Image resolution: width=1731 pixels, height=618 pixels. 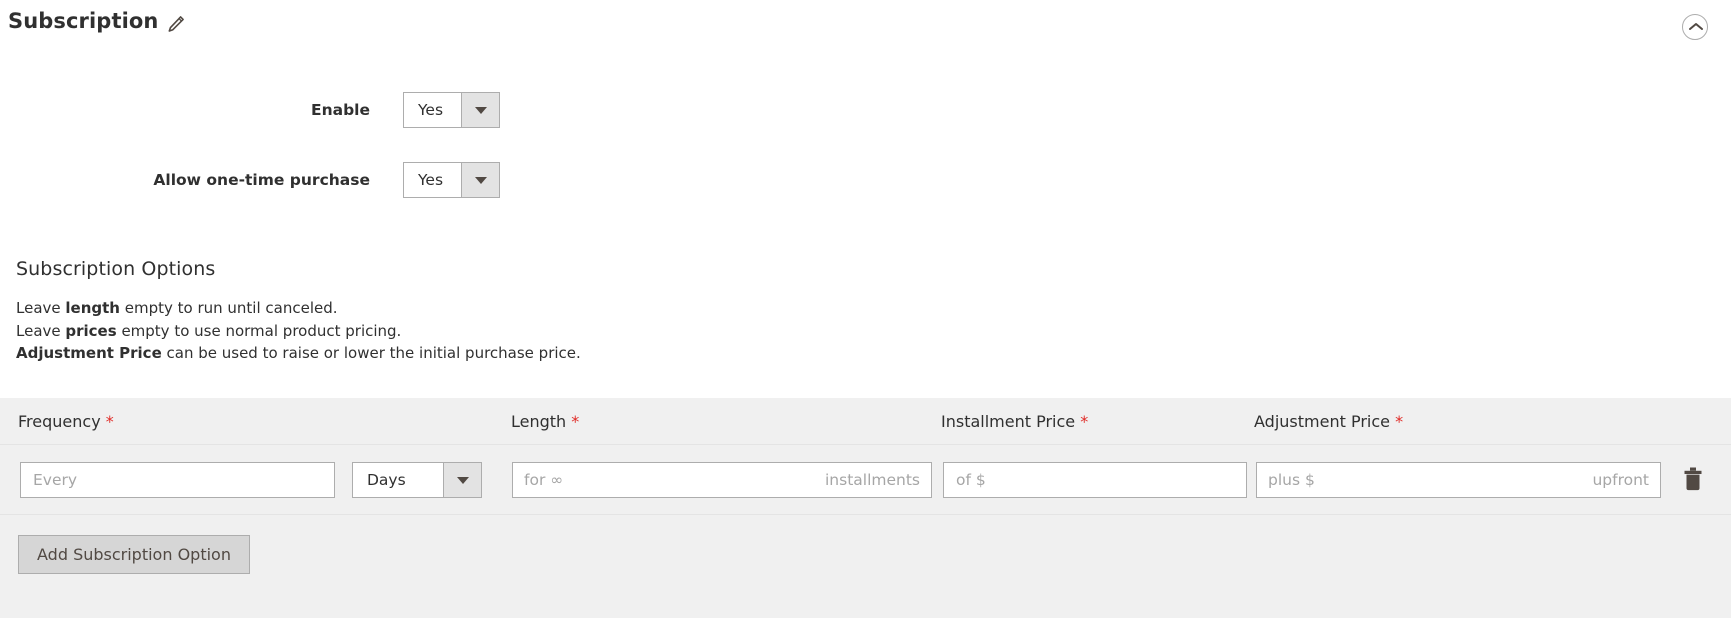 What do you see at coordinates (176, 24) in the screenshot?
I see `pencil-icon` at bounding box center [176, 24].